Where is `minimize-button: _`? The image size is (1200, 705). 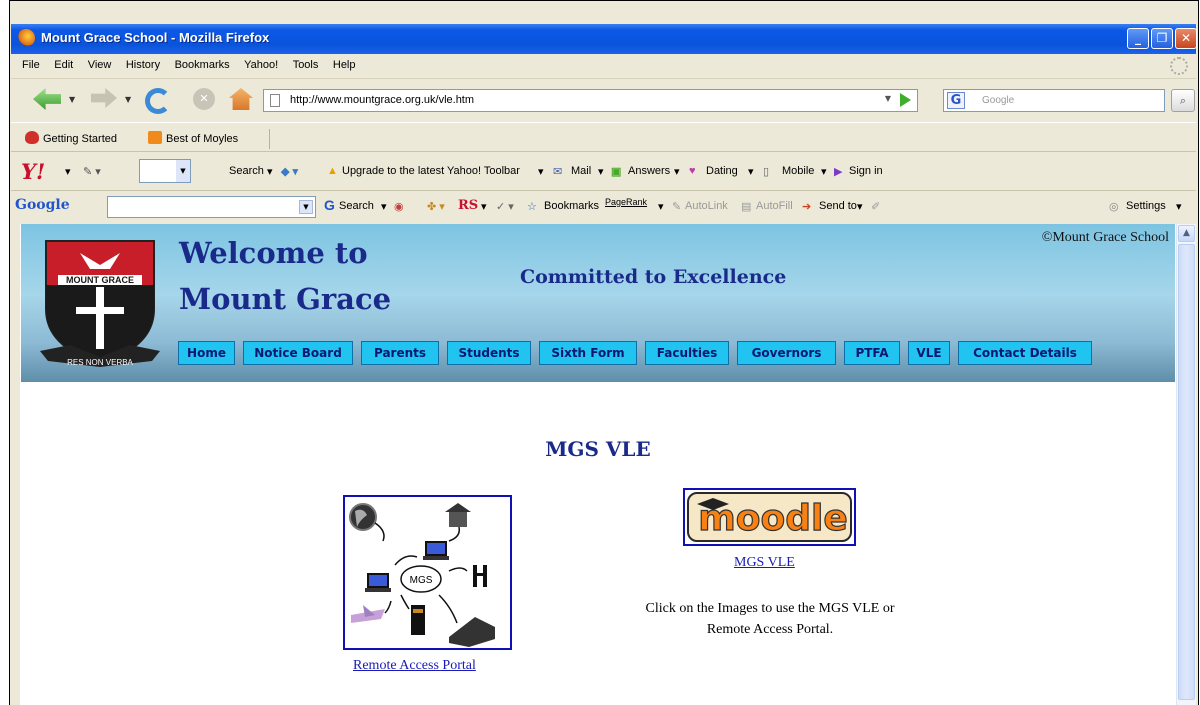 minimize-button: _ is located at coordinates (1138, 38).